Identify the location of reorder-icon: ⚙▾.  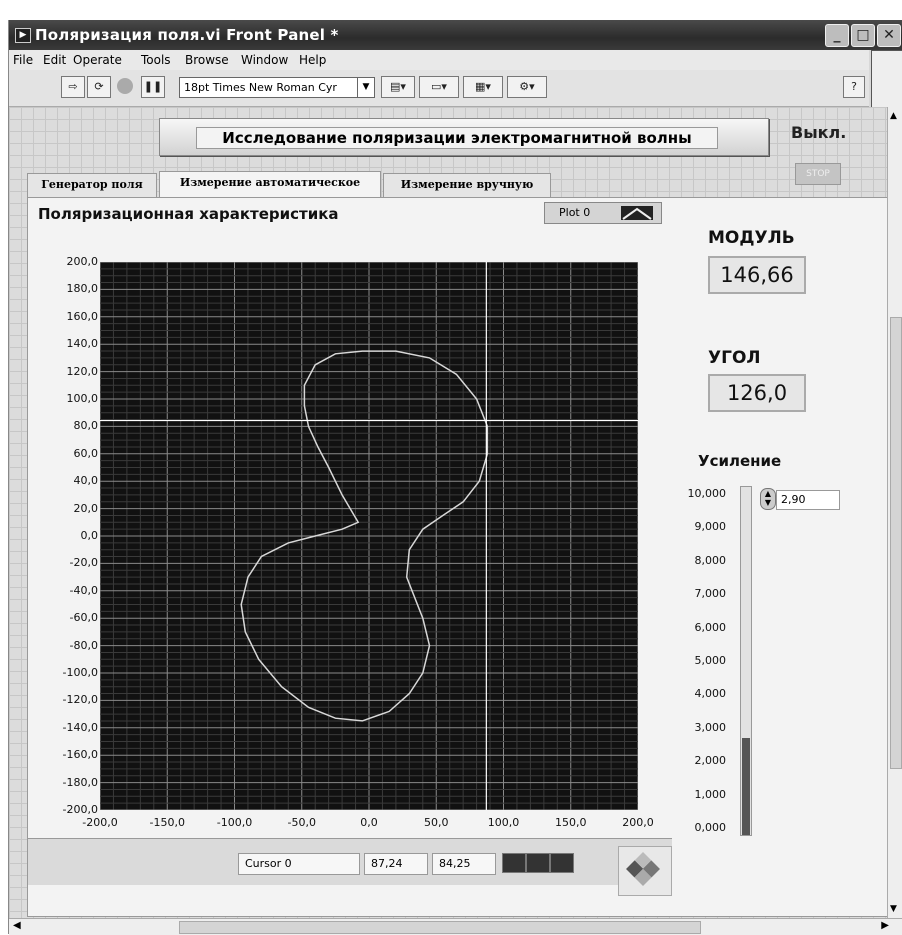
(527, 87).